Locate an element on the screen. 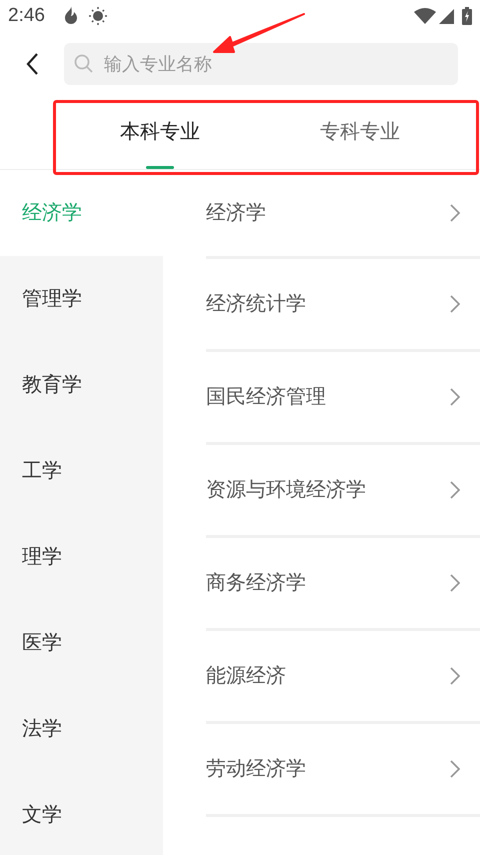  brightness-icon is located at coordinates (97, 16).